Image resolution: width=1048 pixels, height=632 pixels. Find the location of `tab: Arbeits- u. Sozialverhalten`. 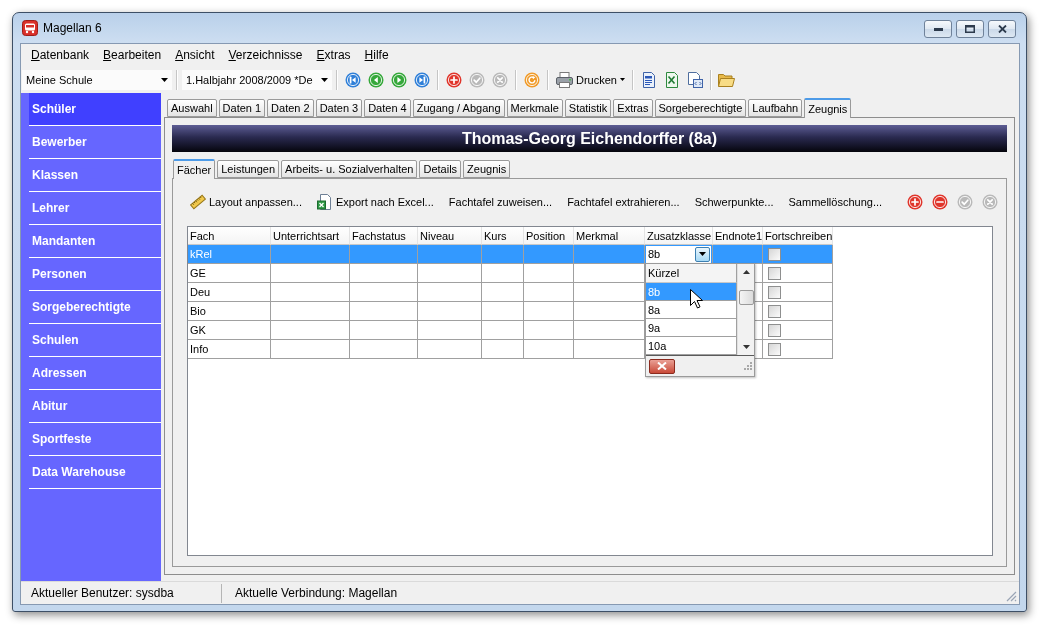

tab: Arbeits- u. Sozialverhalten is located at coordinates (349, 169).